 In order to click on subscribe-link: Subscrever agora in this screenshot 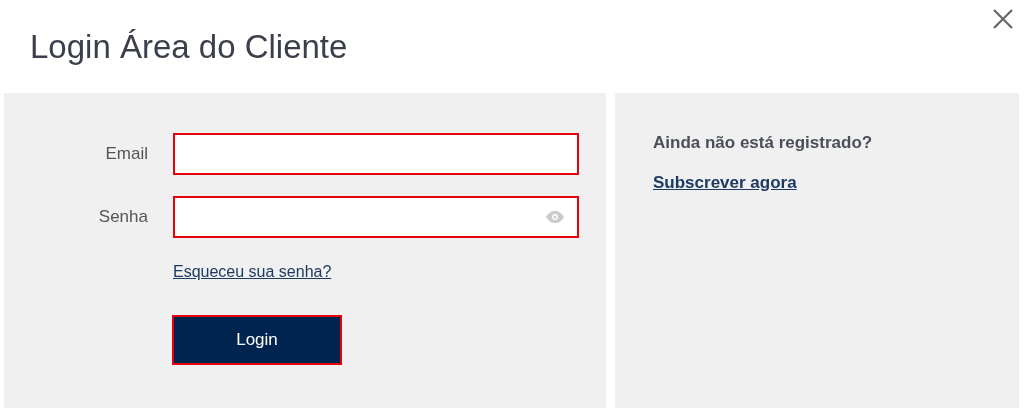, I will do `click(725, 182)`.